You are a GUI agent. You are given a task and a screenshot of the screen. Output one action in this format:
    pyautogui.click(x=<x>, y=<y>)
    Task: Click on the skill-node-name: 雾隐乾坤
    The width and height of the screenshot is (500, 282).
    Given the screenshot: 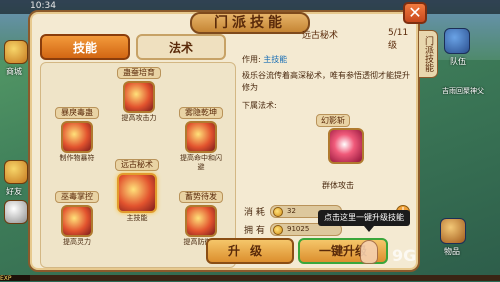 What is the action you would take?
    pyautogui.click(x=201, y=113)
    